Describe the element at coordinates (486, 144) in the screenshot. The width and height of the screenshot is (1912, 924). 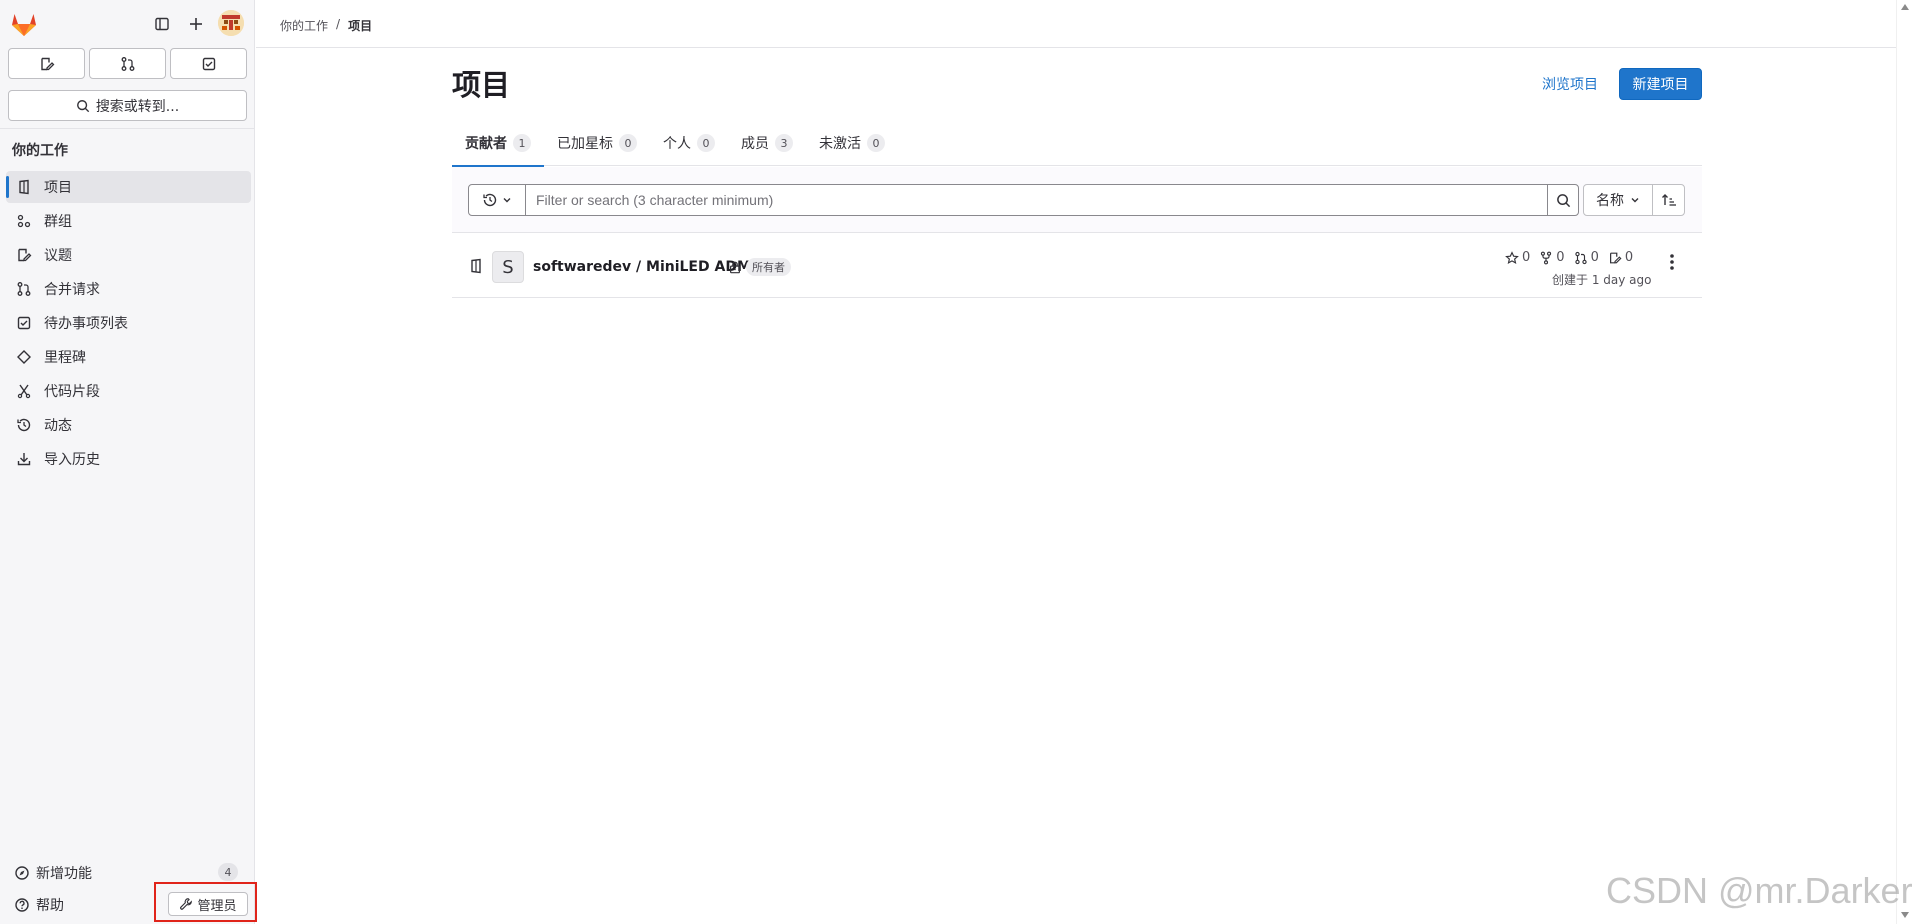
I see `tab-label: 贡献者` at that location.